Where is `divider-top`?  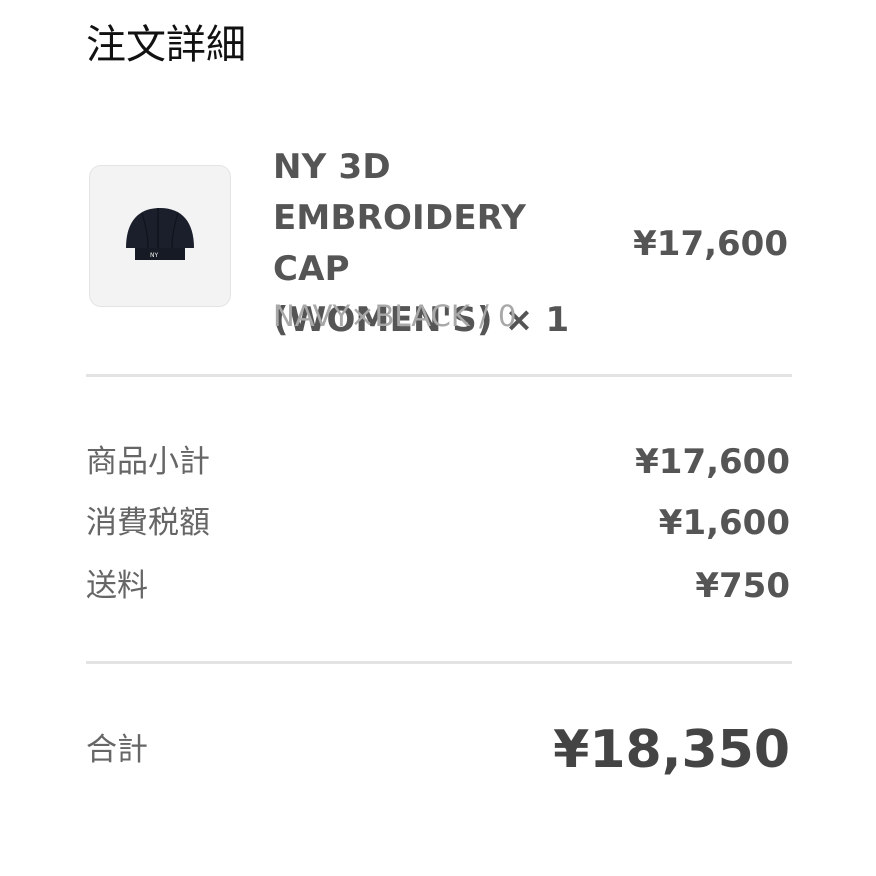
divider-top is located at coordinates (439, 375).